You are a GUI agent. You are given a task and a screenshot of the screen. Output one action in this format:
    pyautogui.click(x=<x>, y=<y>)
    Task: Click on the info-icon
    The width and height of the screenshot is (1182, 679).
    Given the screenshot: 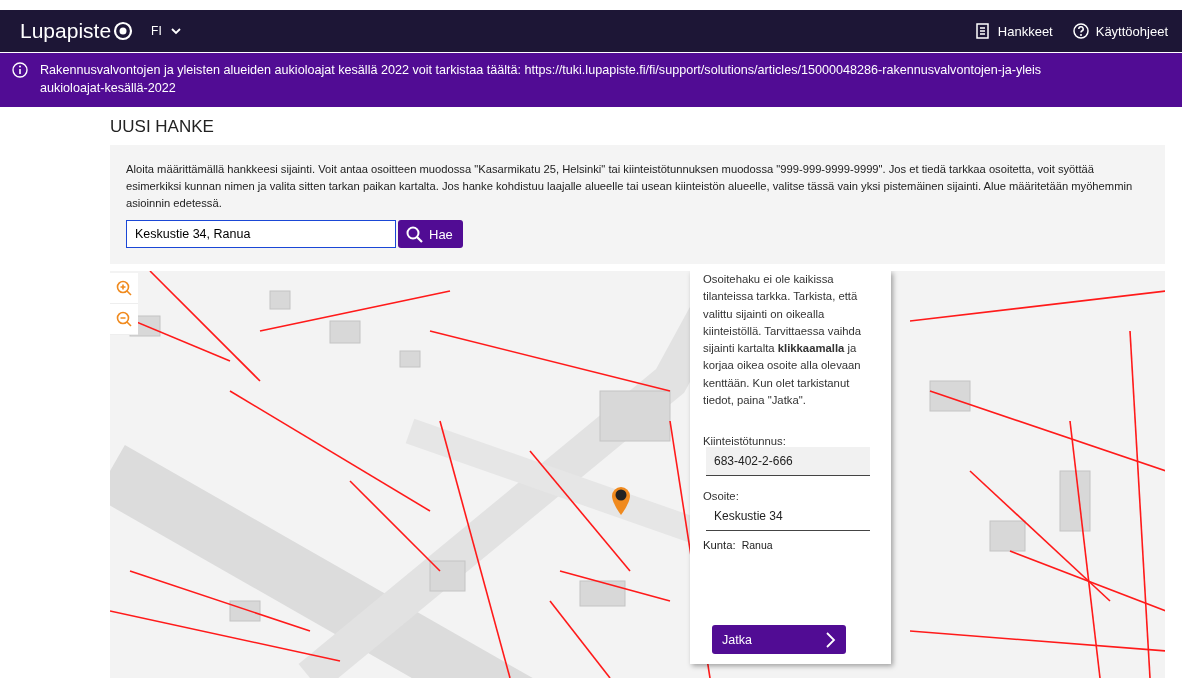 What is the action you would take?
    pyautogui.click(x=20, y=70)
    